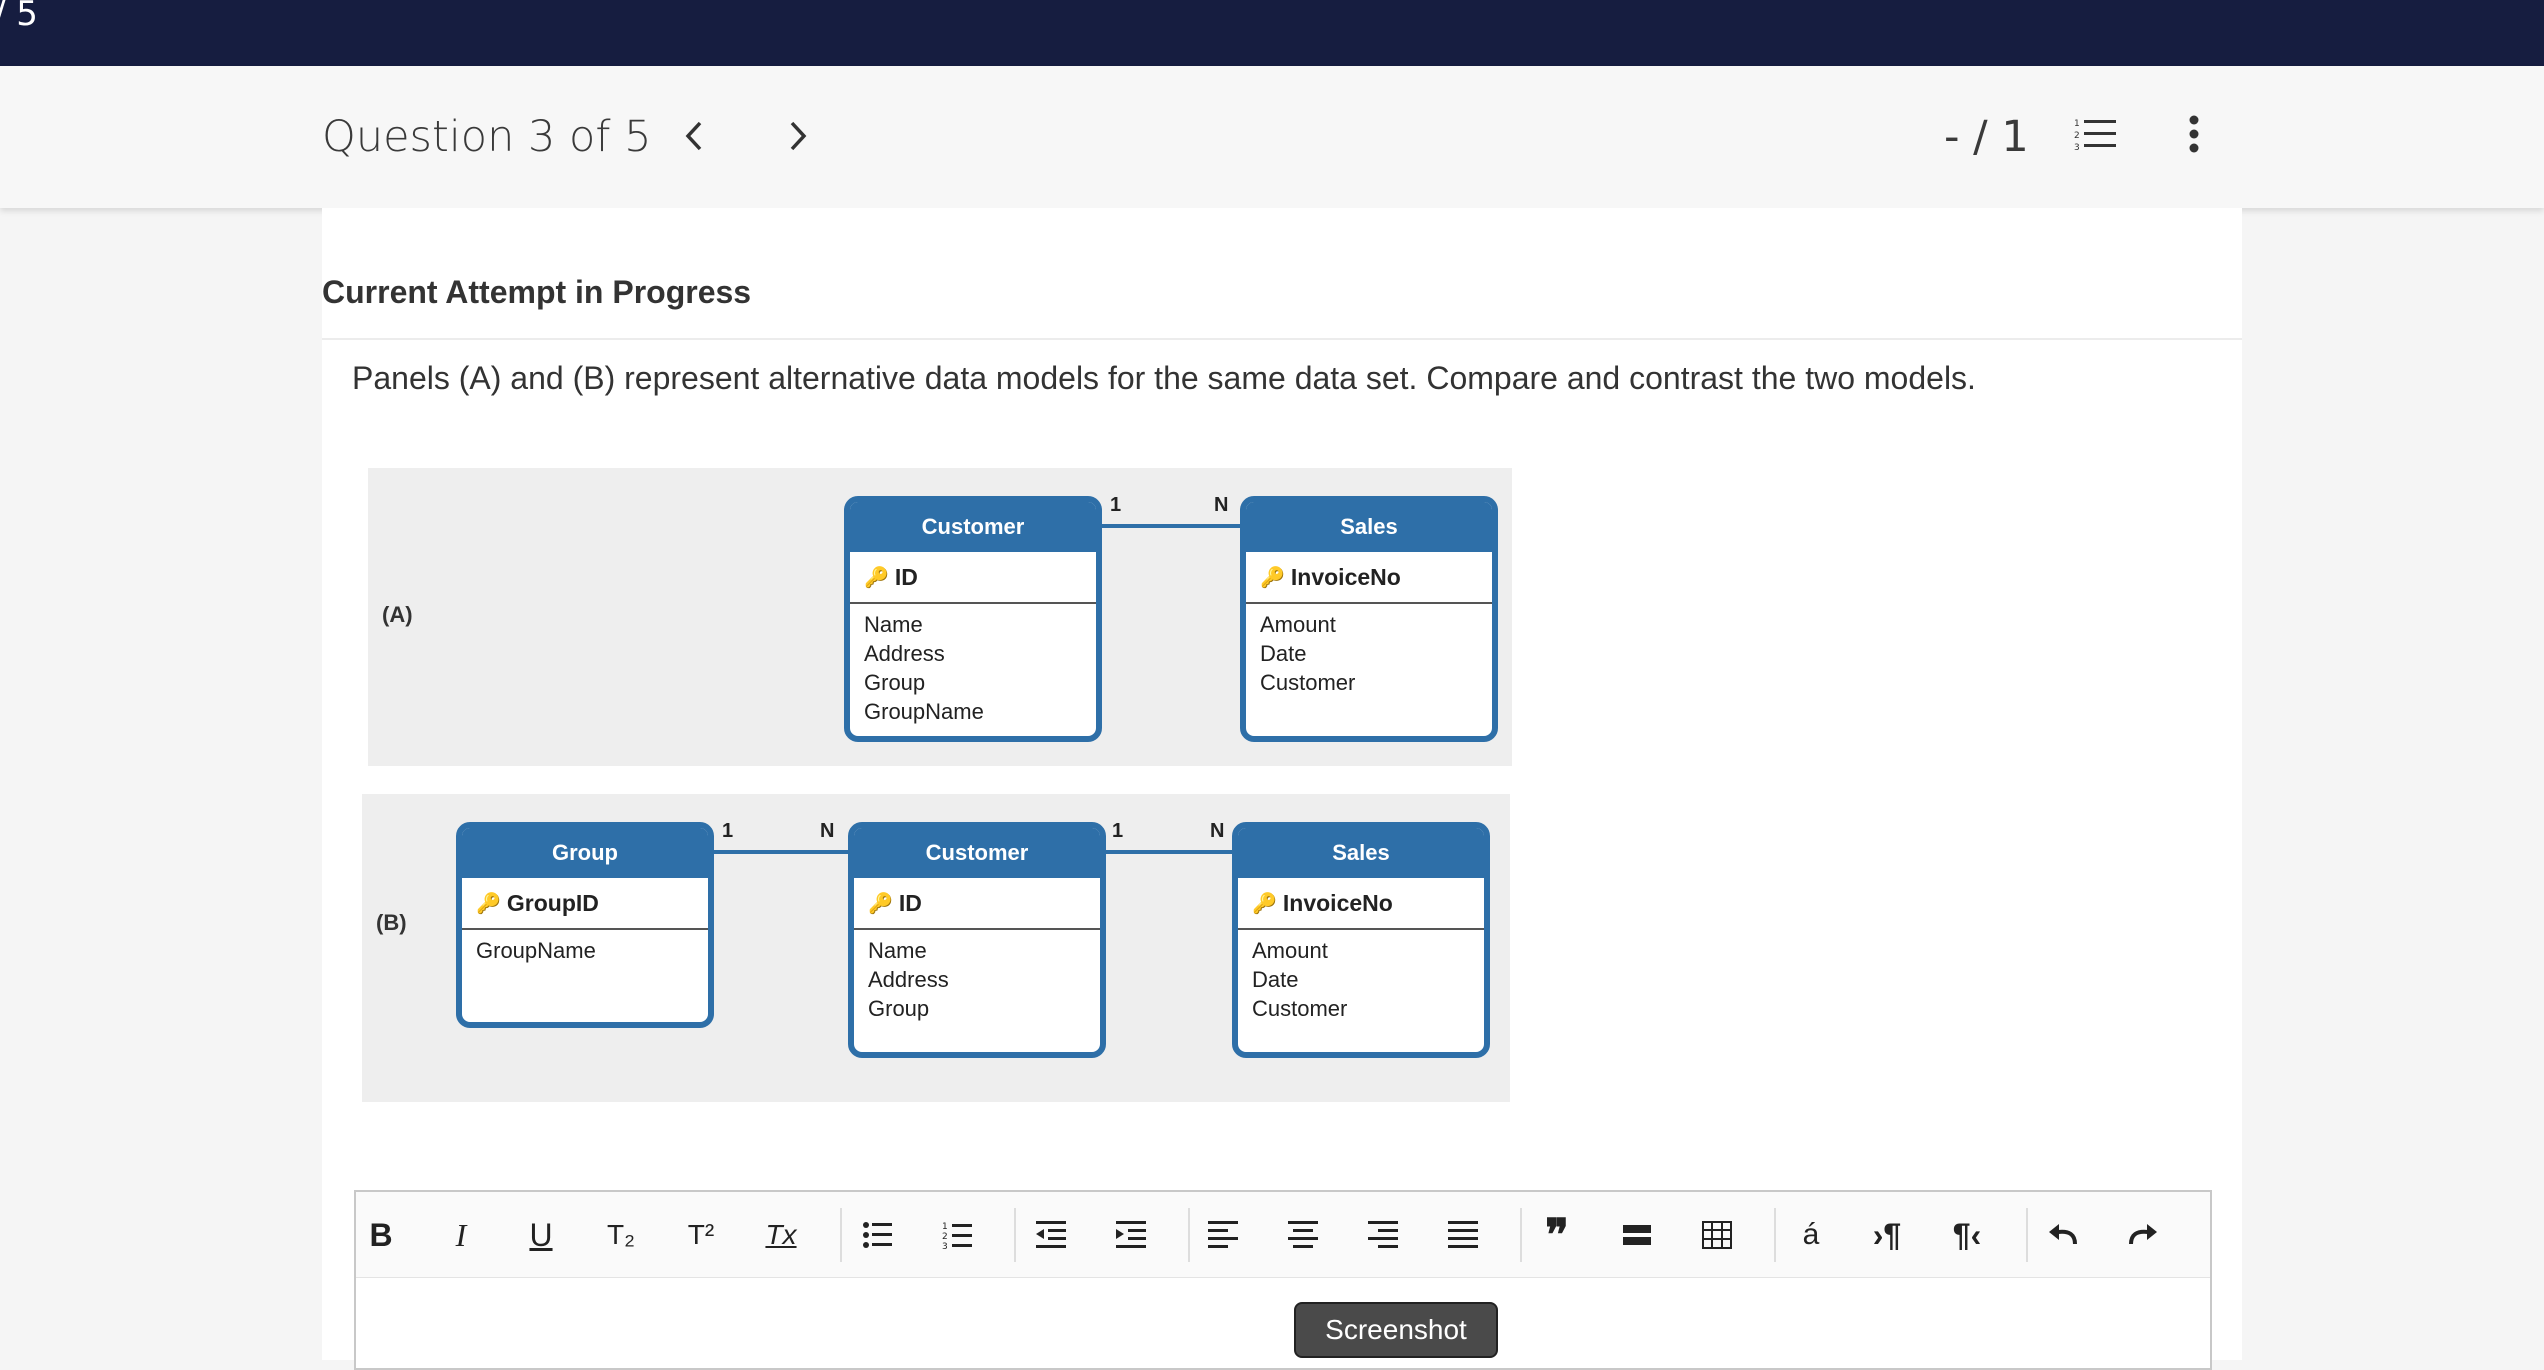  What do you see at coordinates (1283, 1280) in the screenshot?
I see `answer-editor: B I U T₂ T² Tx 123 ❞ á ›¶ ¶‹` at bounding box center [1283, 1280].